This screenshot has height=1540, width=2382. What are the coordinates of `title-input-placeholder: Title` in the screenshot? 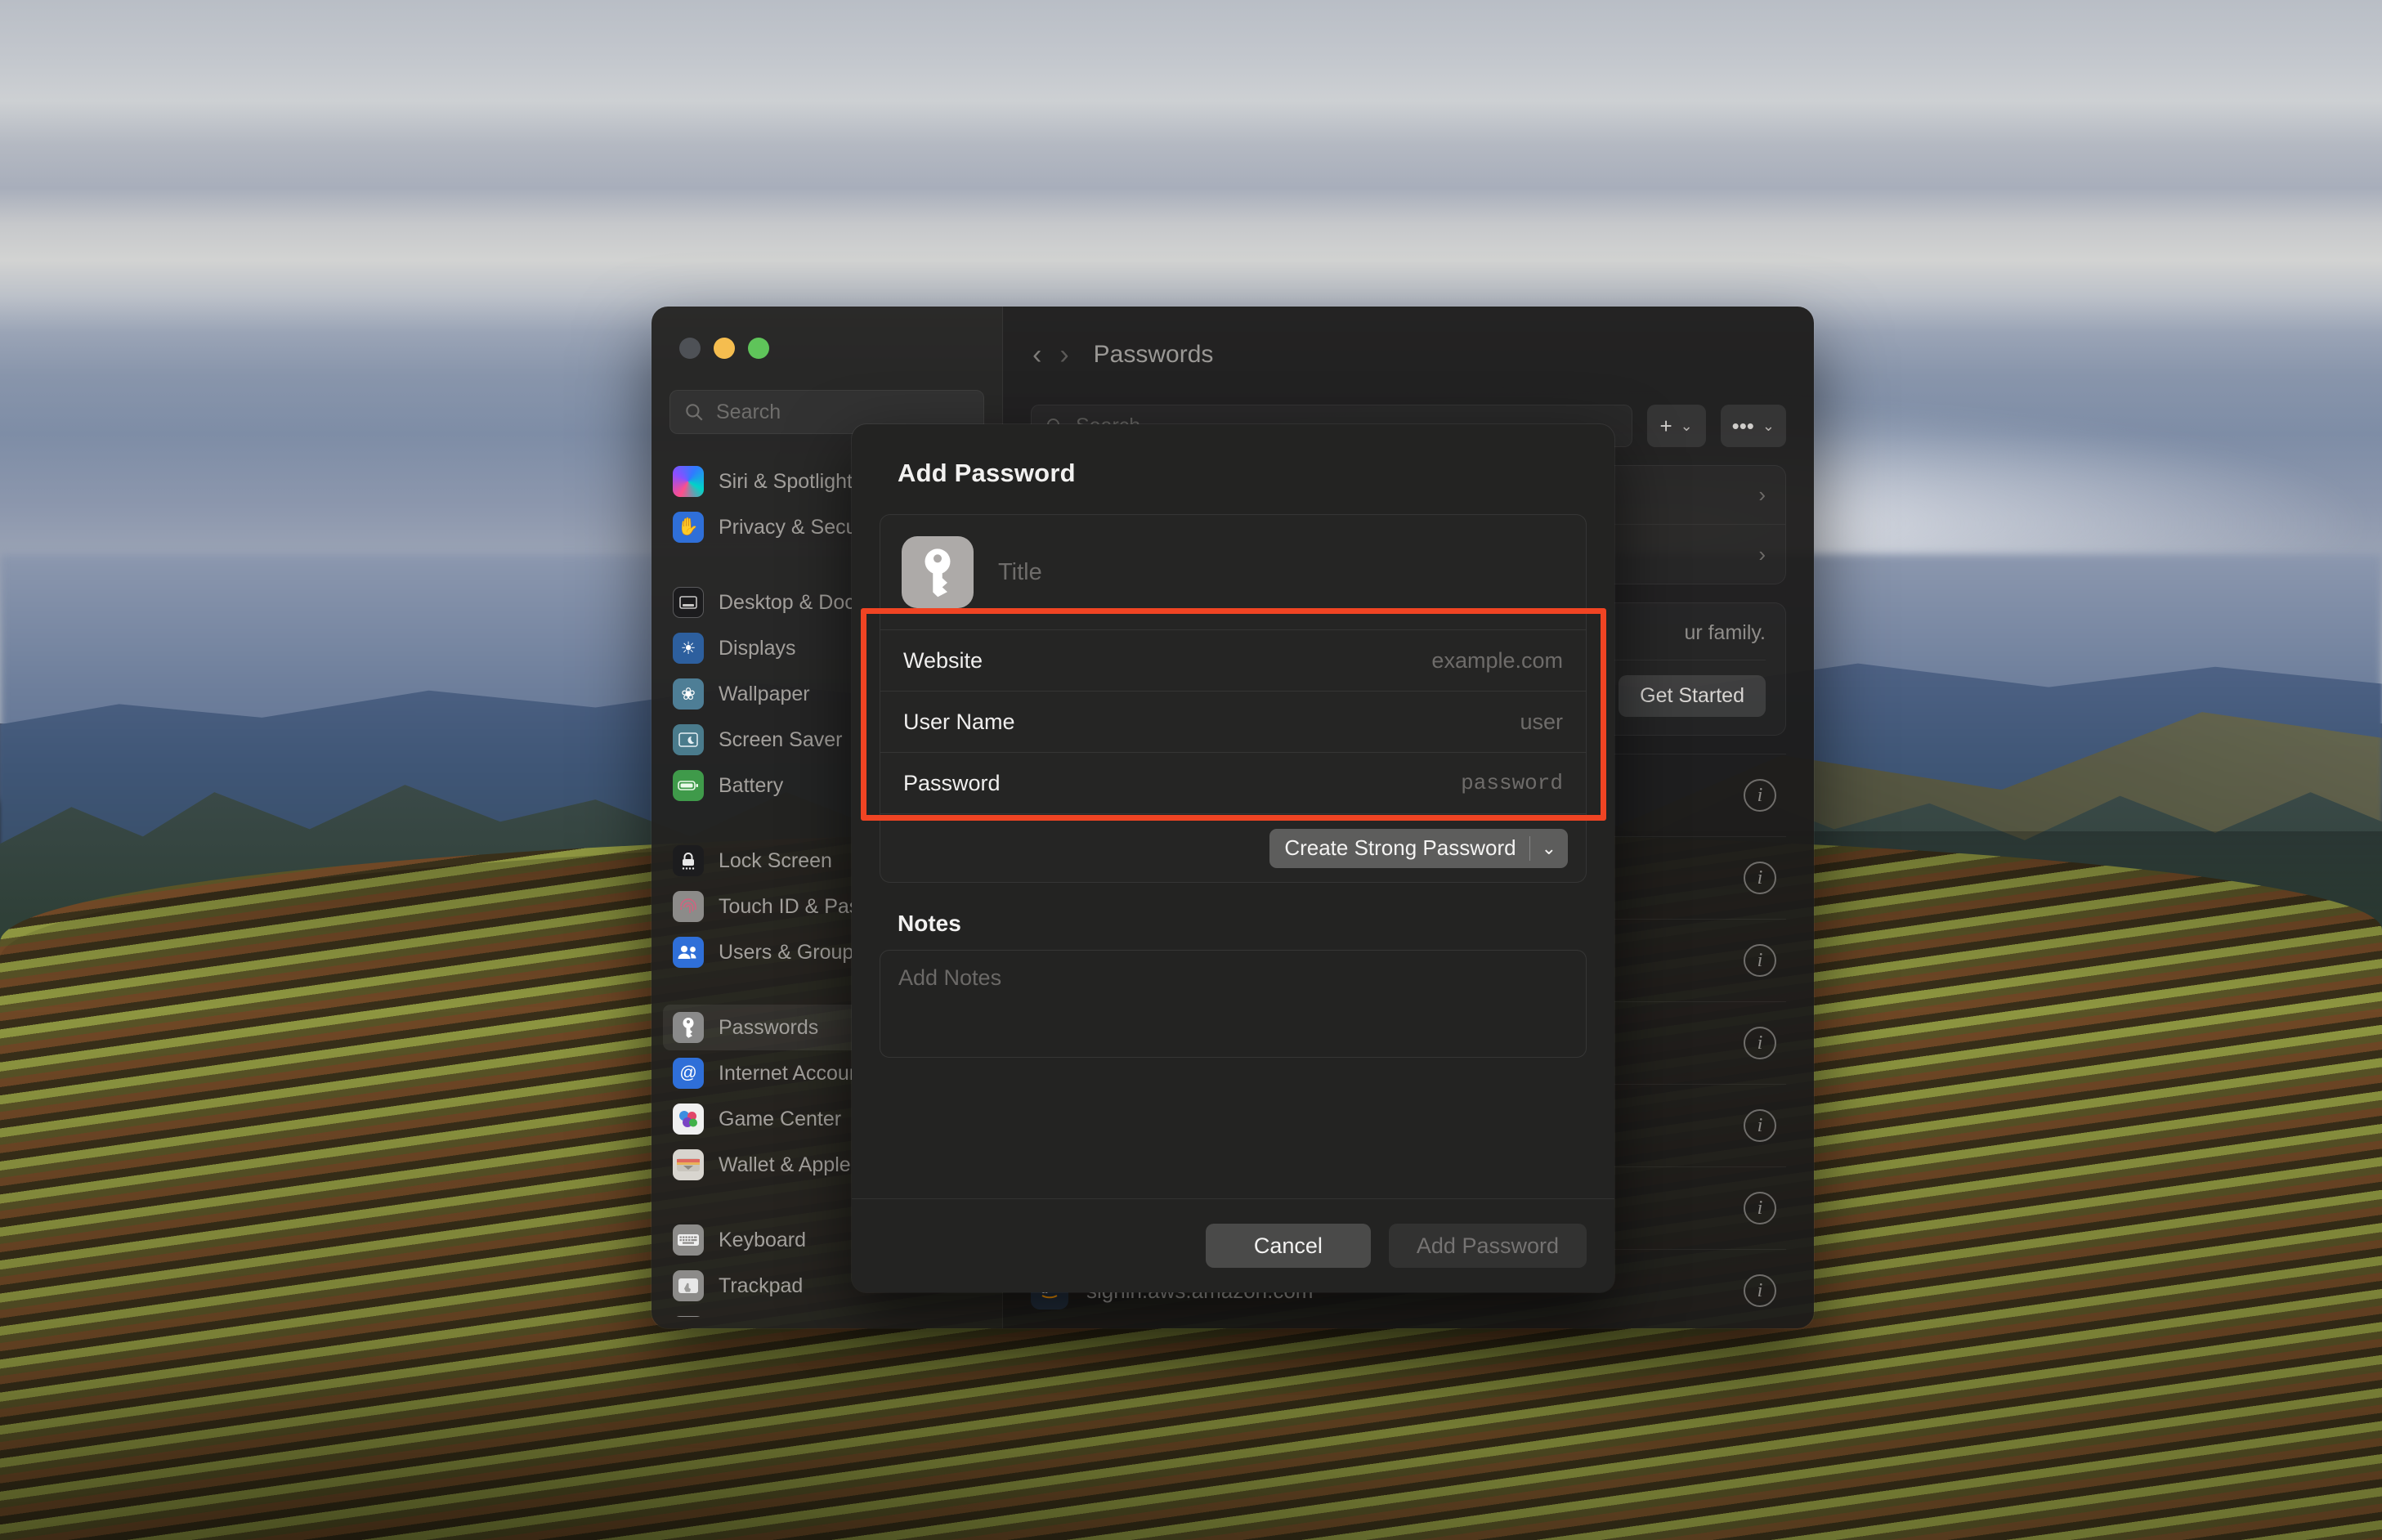 It's located at (1020, 571).